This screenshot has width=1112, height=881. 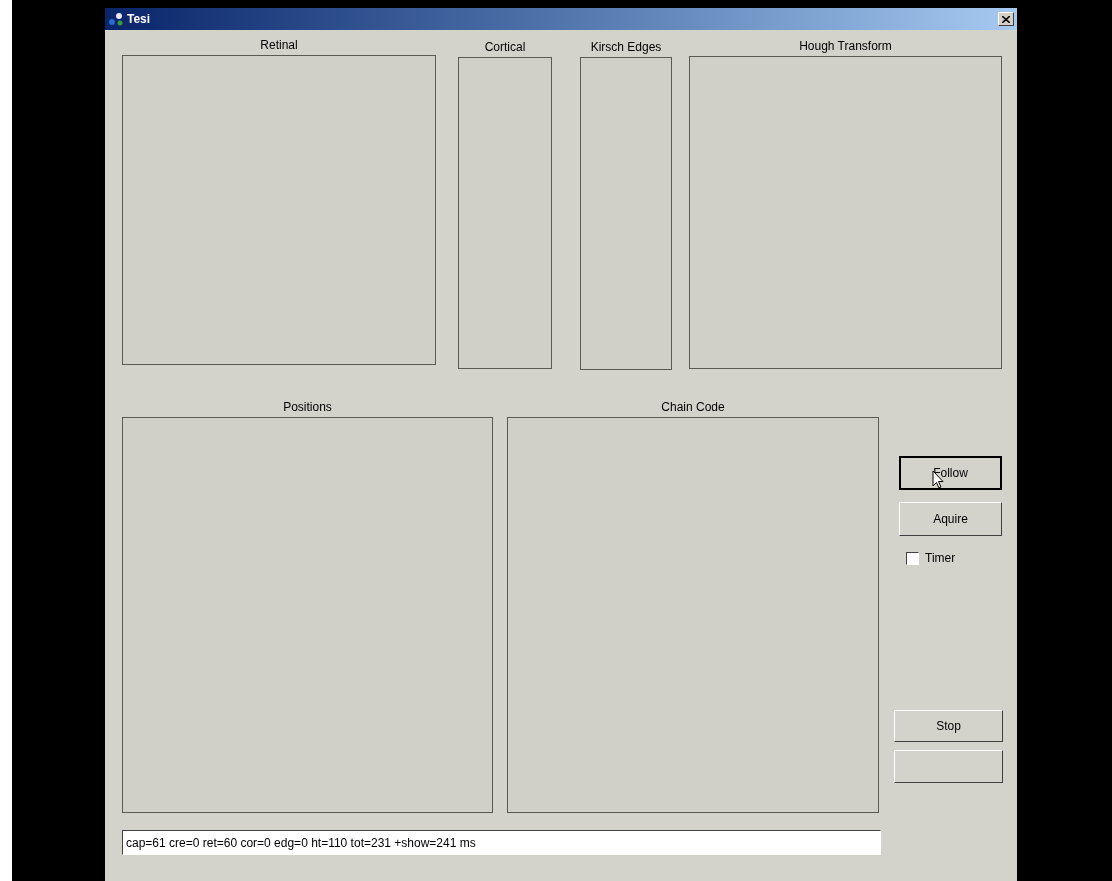 I want to click on panel-label: Positions, so click(x=307, y=407).